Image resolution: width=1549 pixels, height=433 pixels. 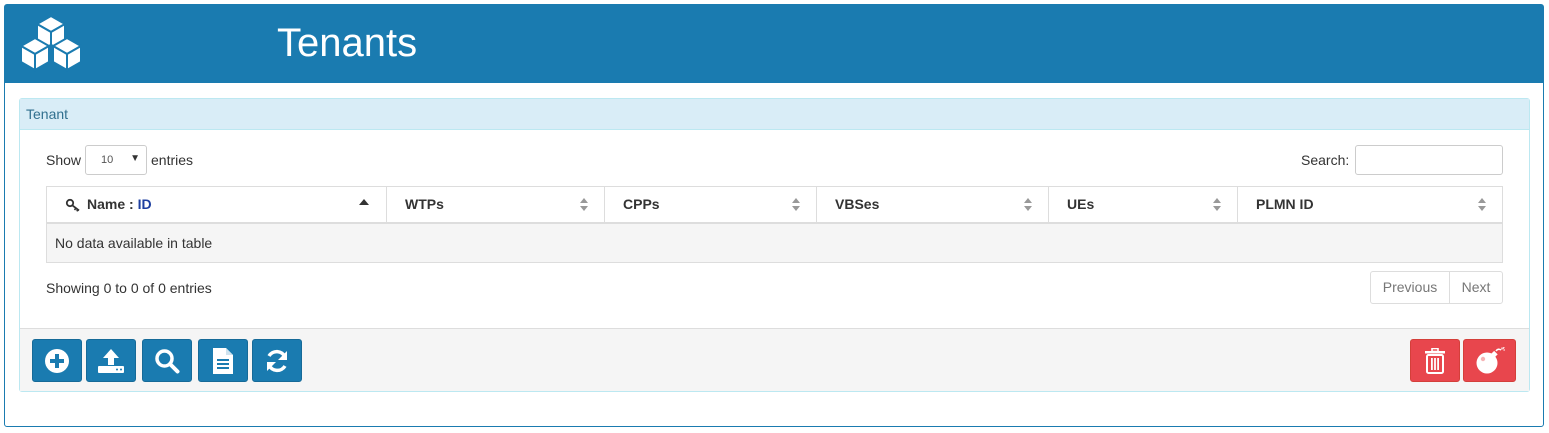 I want to click on column-id-part: ID, so click(x=144, y=204).